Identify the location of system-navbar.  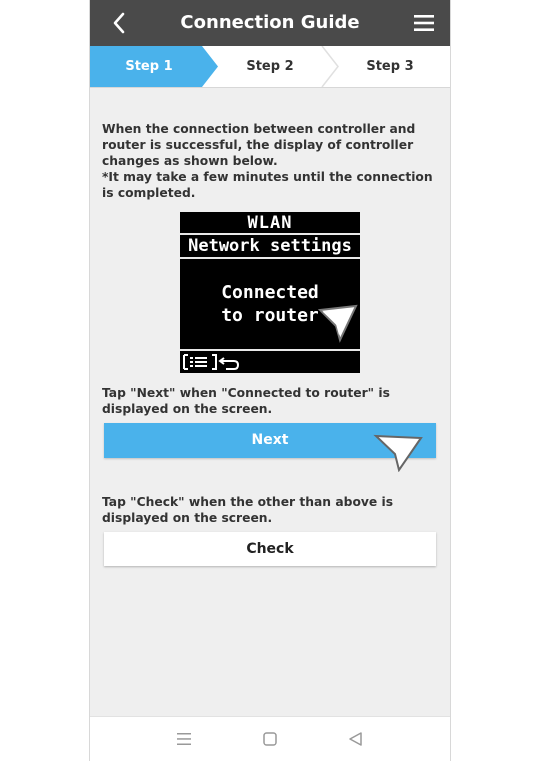
(270, 738).